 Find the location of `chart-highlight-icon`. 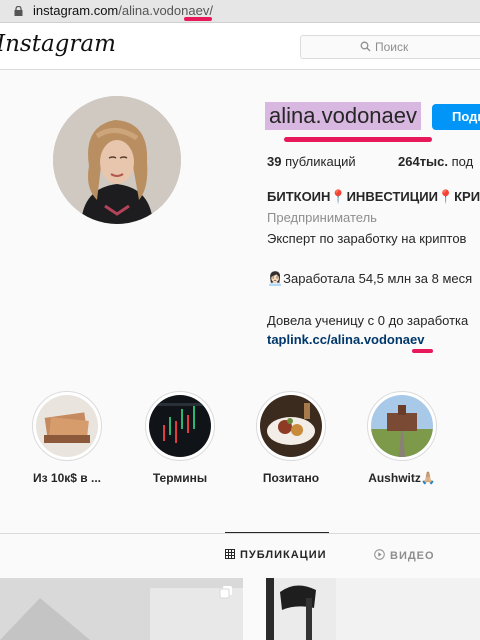

chart-highlight-icon is located at coordinates (180, 426).